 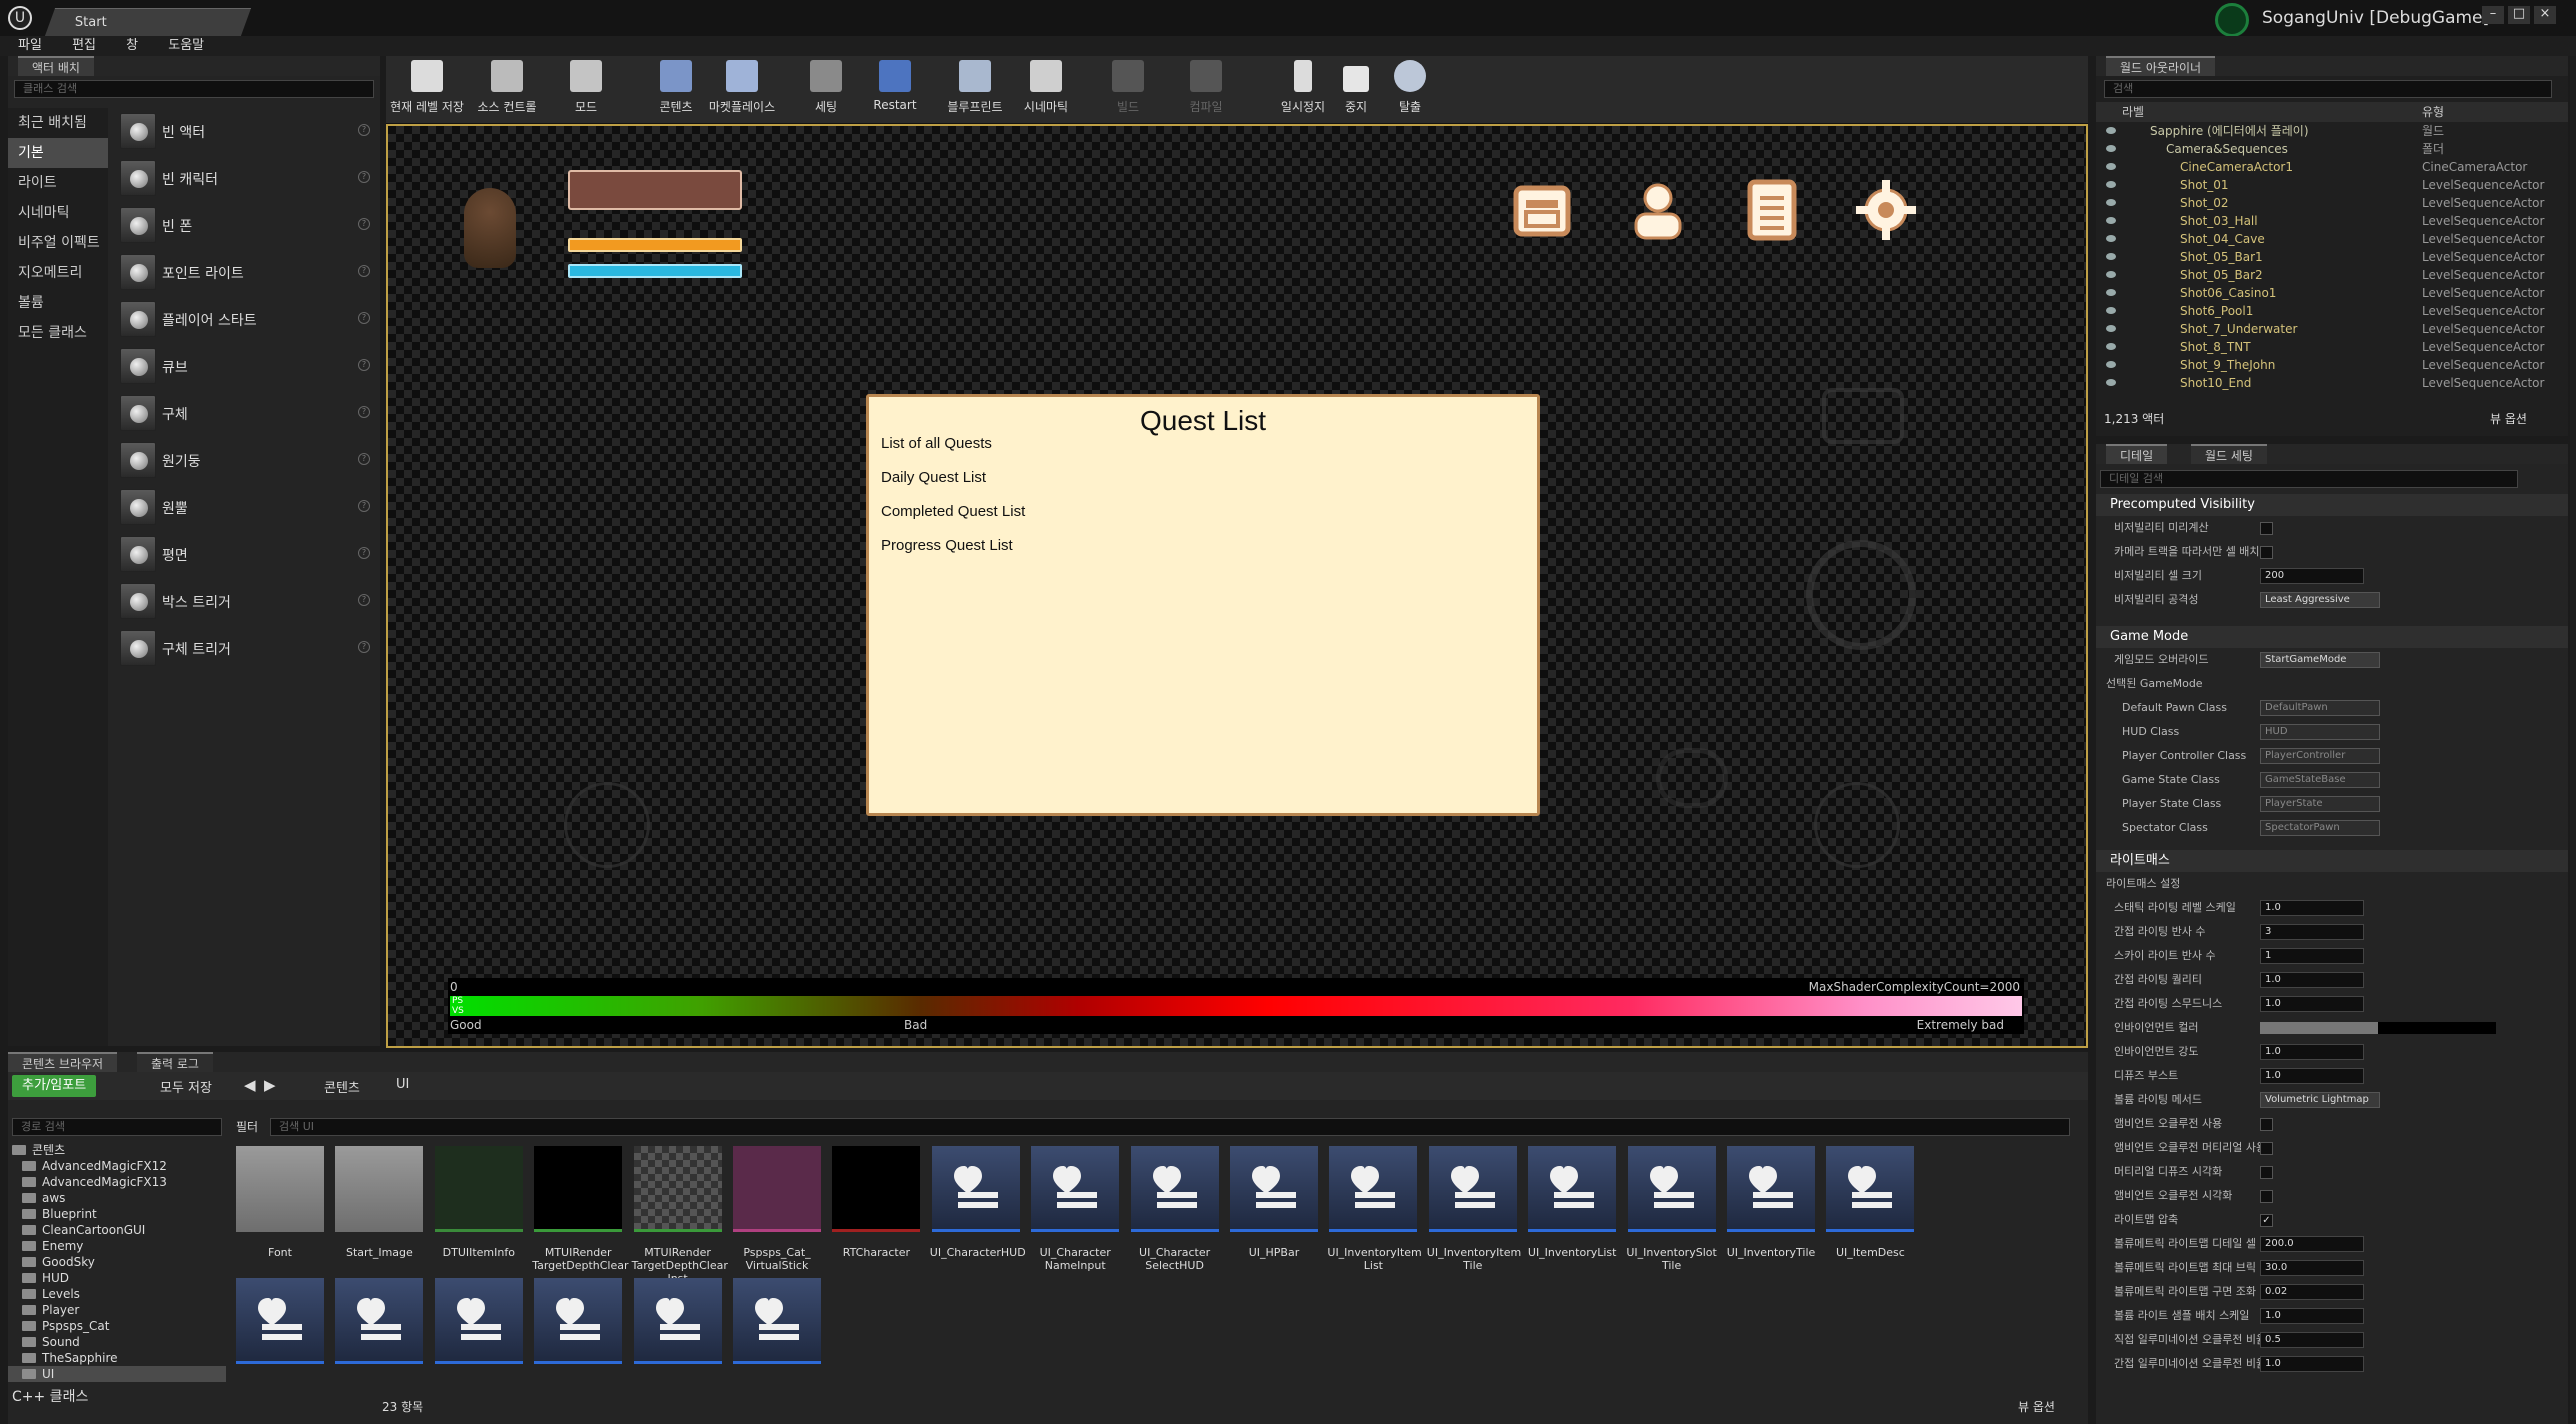 I want to click on character-profile-icon, so click(x=1658, y=210).